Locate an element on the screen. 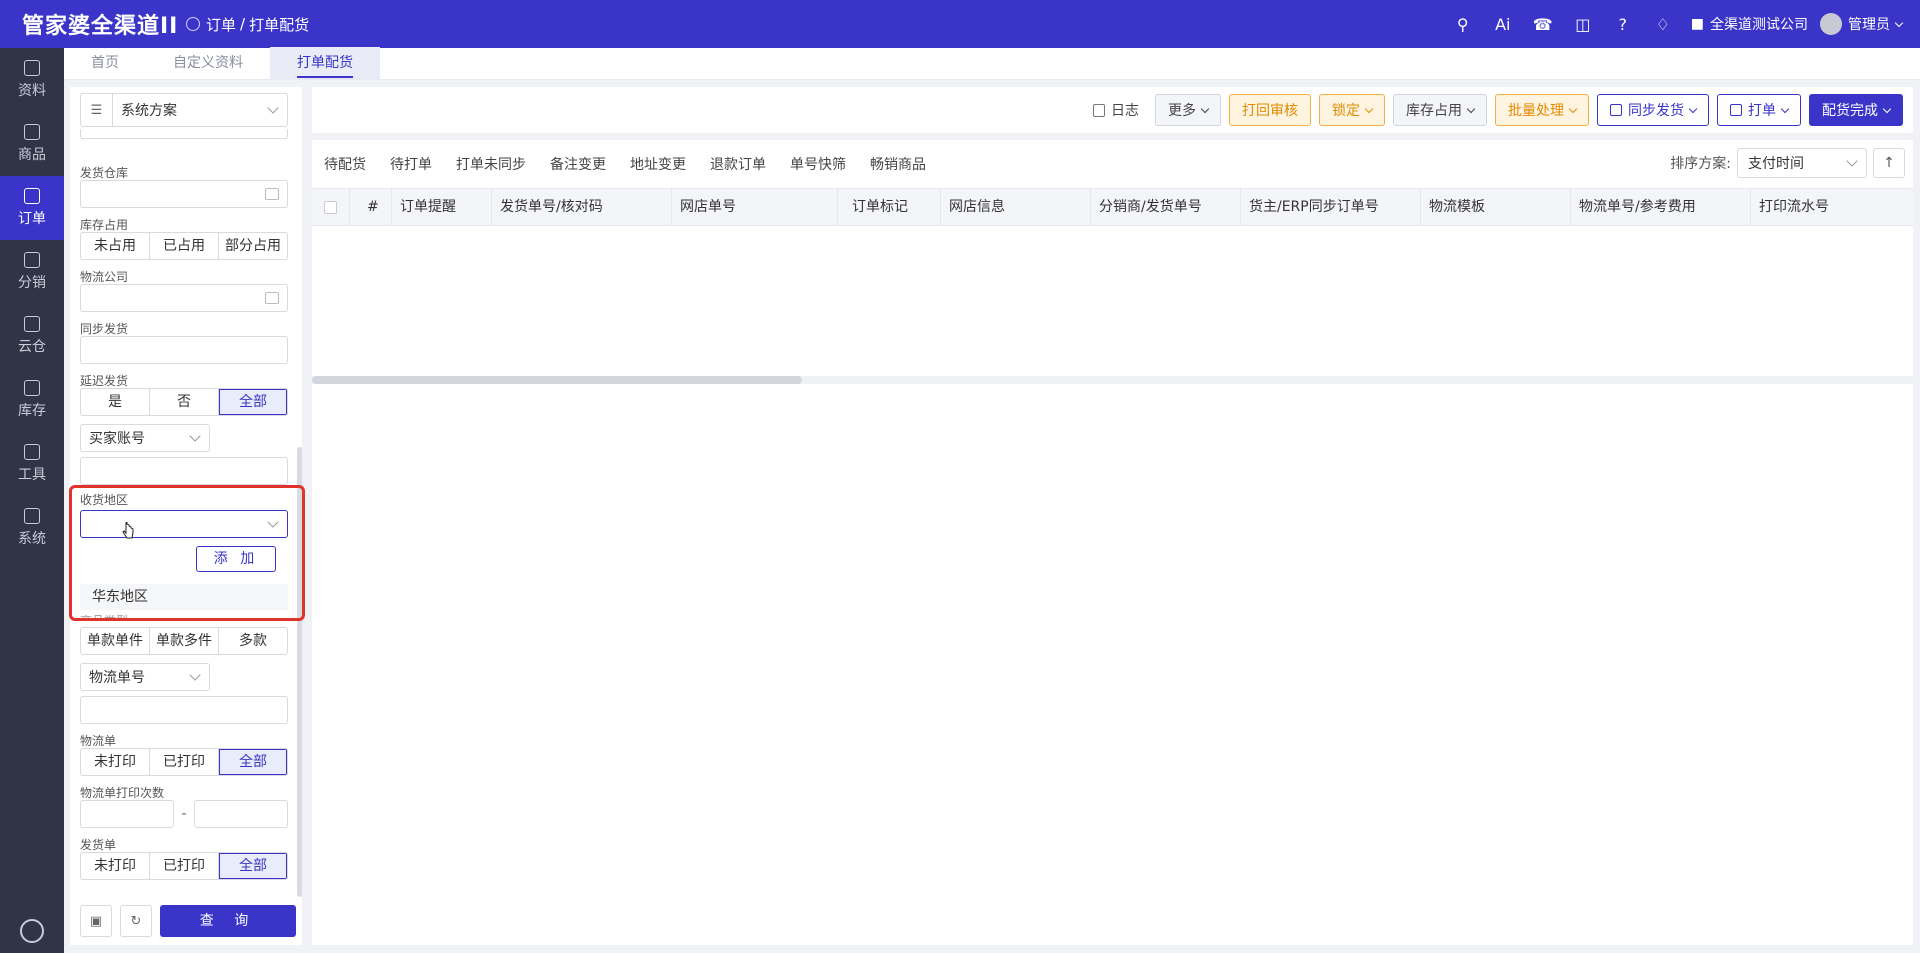 Image resolution: width=1920 pixels, height=953 pixels. page-tabs: 首页 自定义资料 打单配货 is located at coordinates (992, 63).